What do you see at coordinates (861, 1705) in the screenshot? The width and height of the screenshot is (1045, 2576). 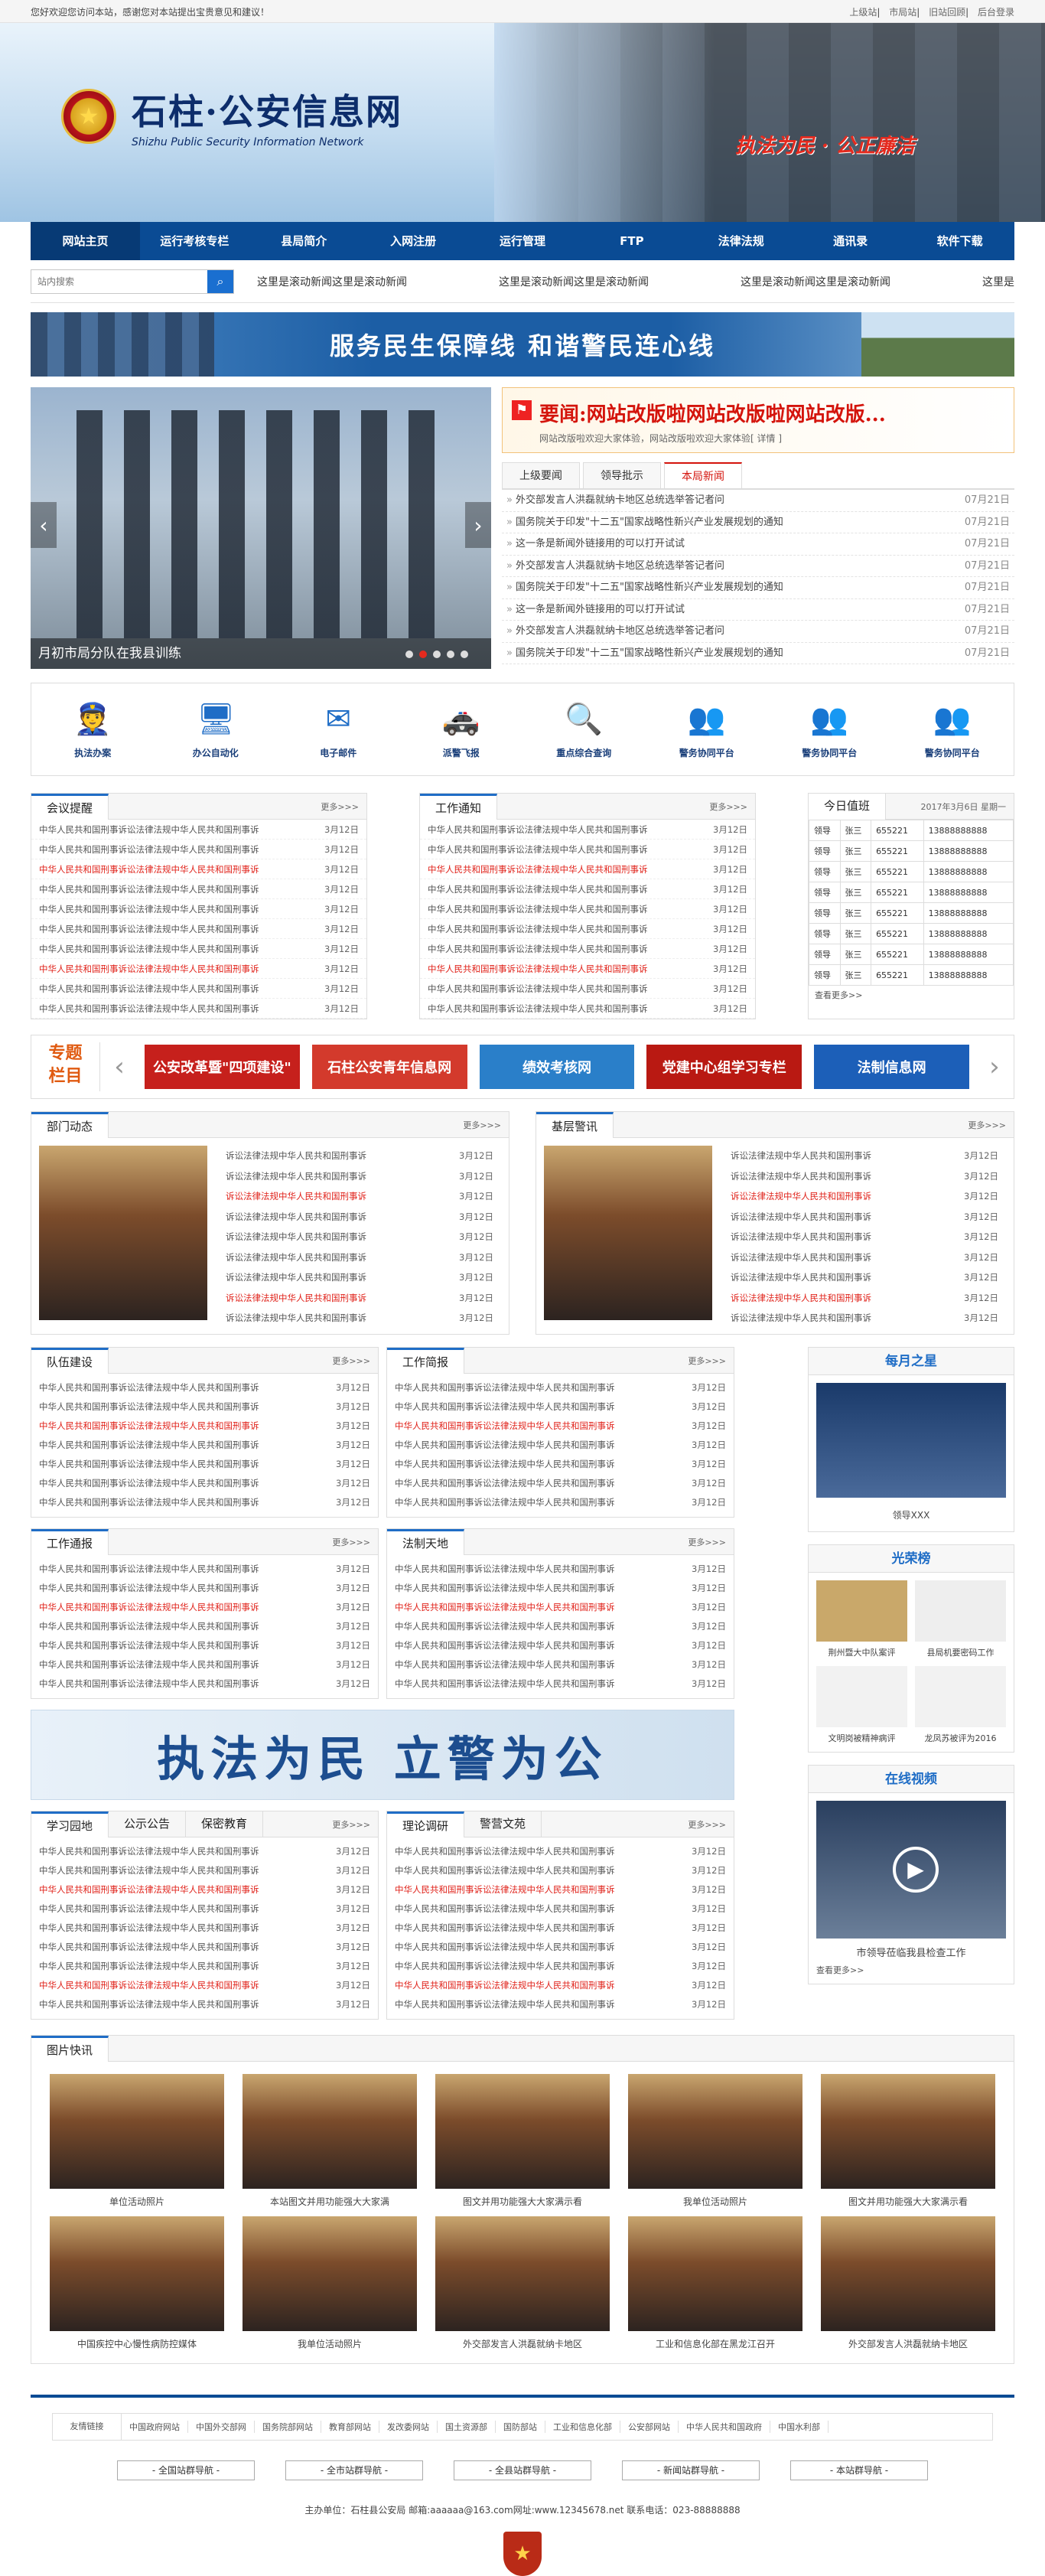 I see `honor-item: 文明岗被精神病评` at bounding box center [861, 1705].